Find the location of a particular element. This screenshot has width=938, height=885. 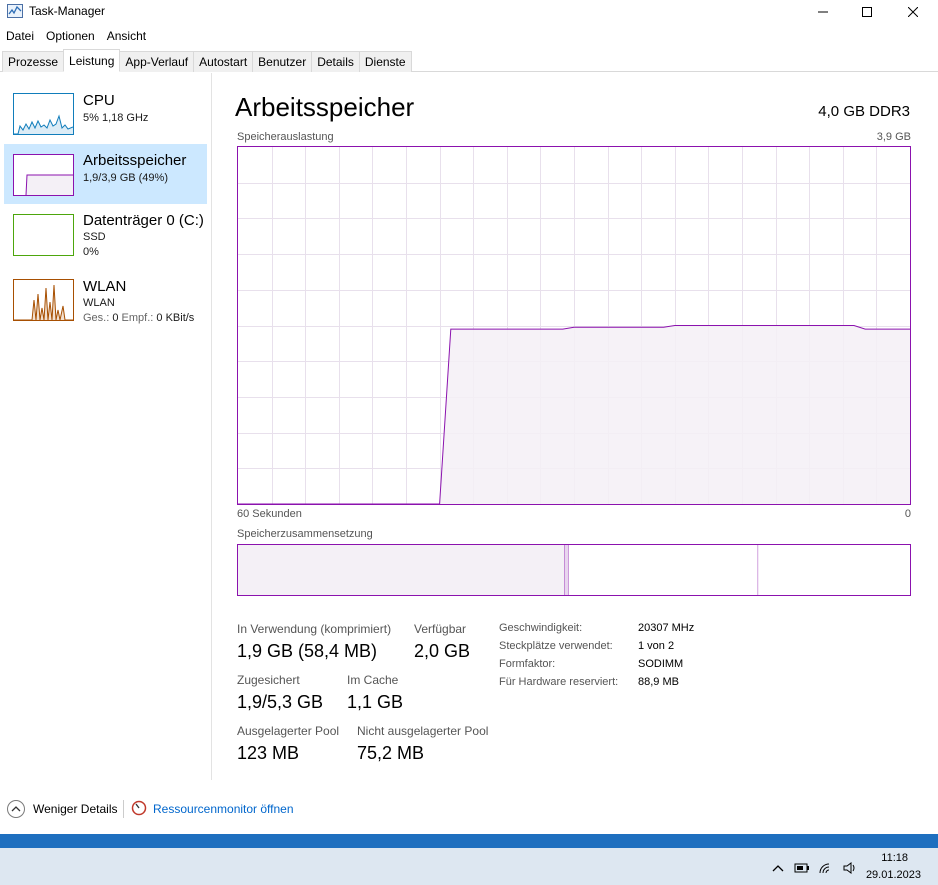

sidebar-wlan-sub: WLAN is located at coordinates (99, 303).